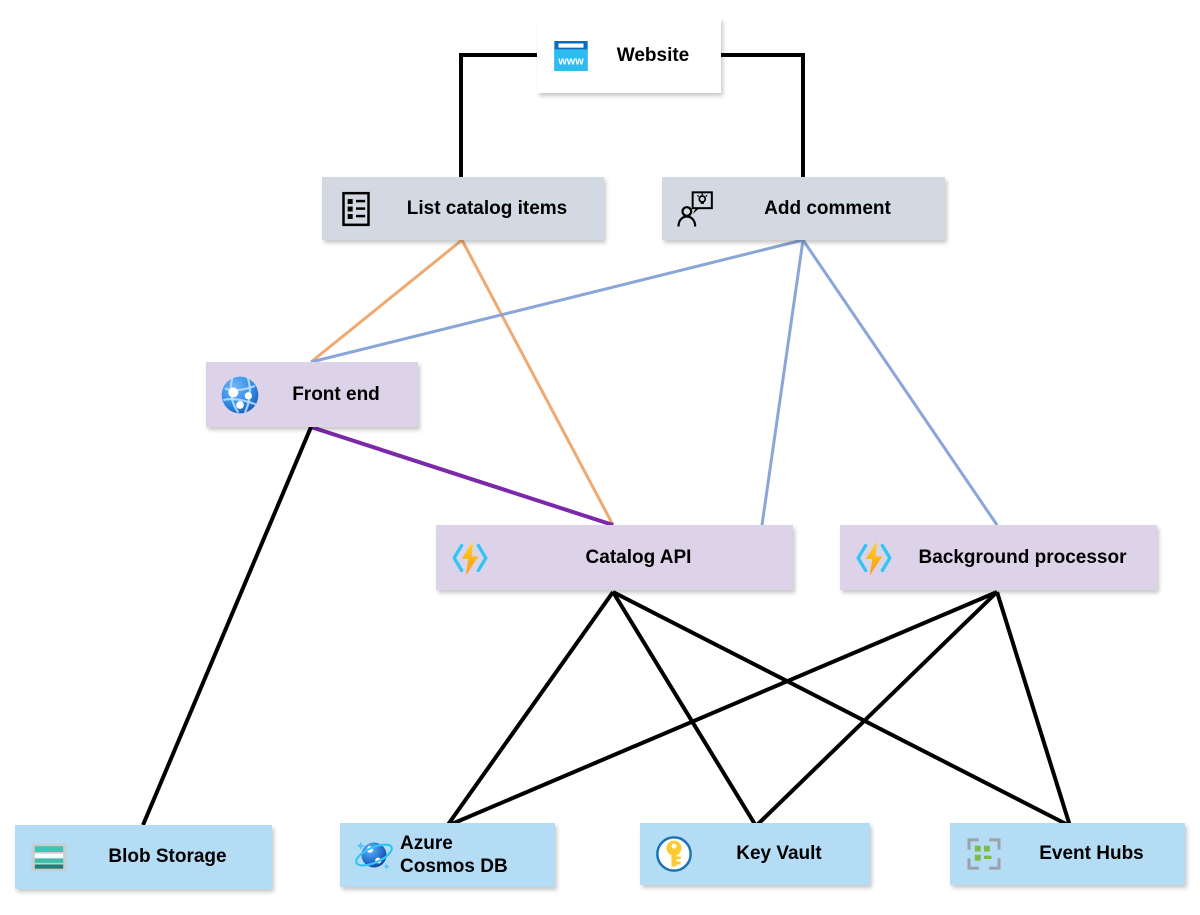 The height and width of the screenshot is (915, 1200). I want to click on node-website: www Website, so click(629, 55).